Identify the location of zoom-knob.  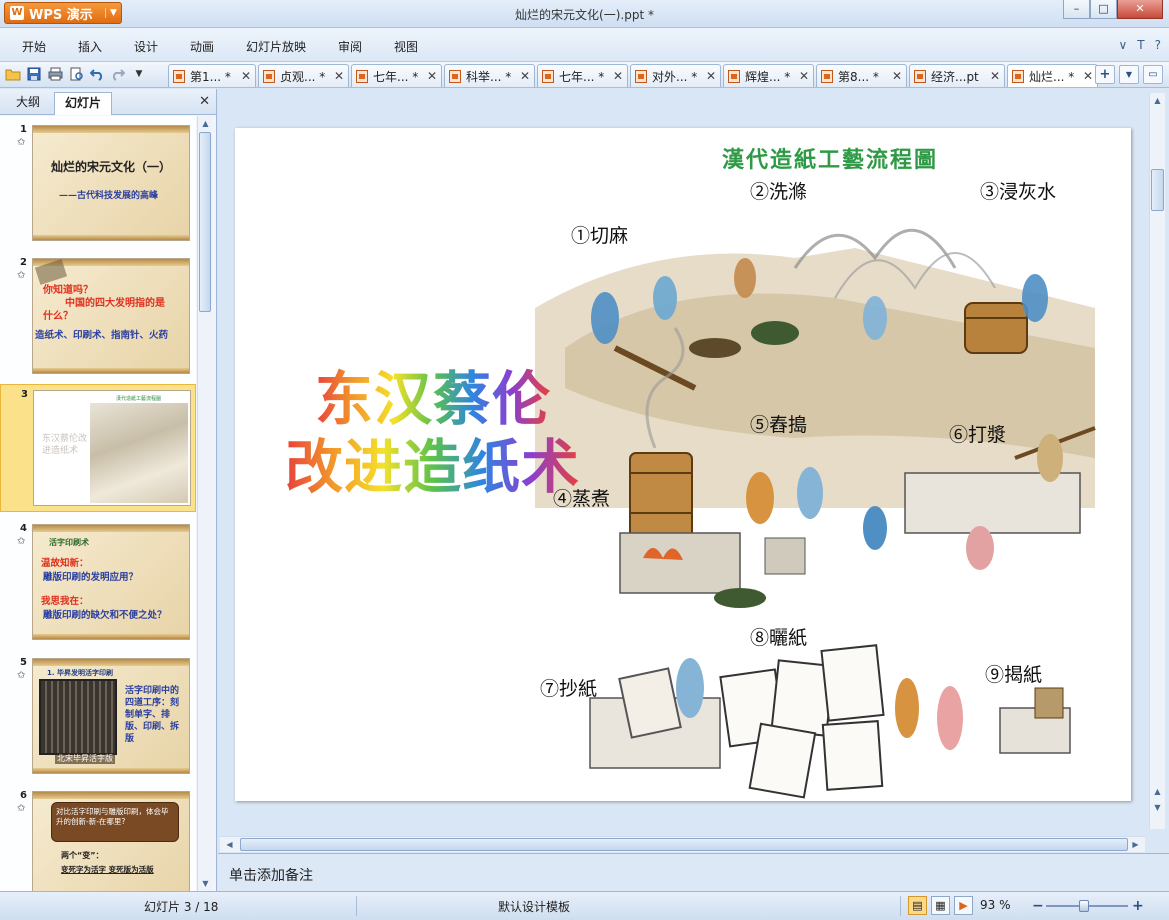
(1083, 906).